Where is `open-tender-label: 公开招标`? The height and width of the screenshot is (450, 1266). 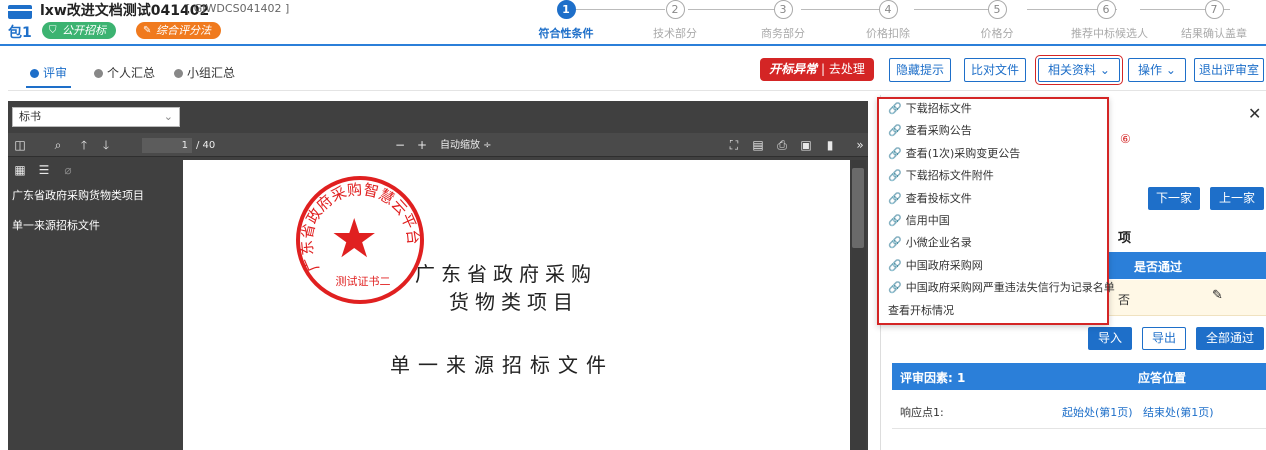 open-tender-label: 公开招标 is located at coordinates (84, 30).